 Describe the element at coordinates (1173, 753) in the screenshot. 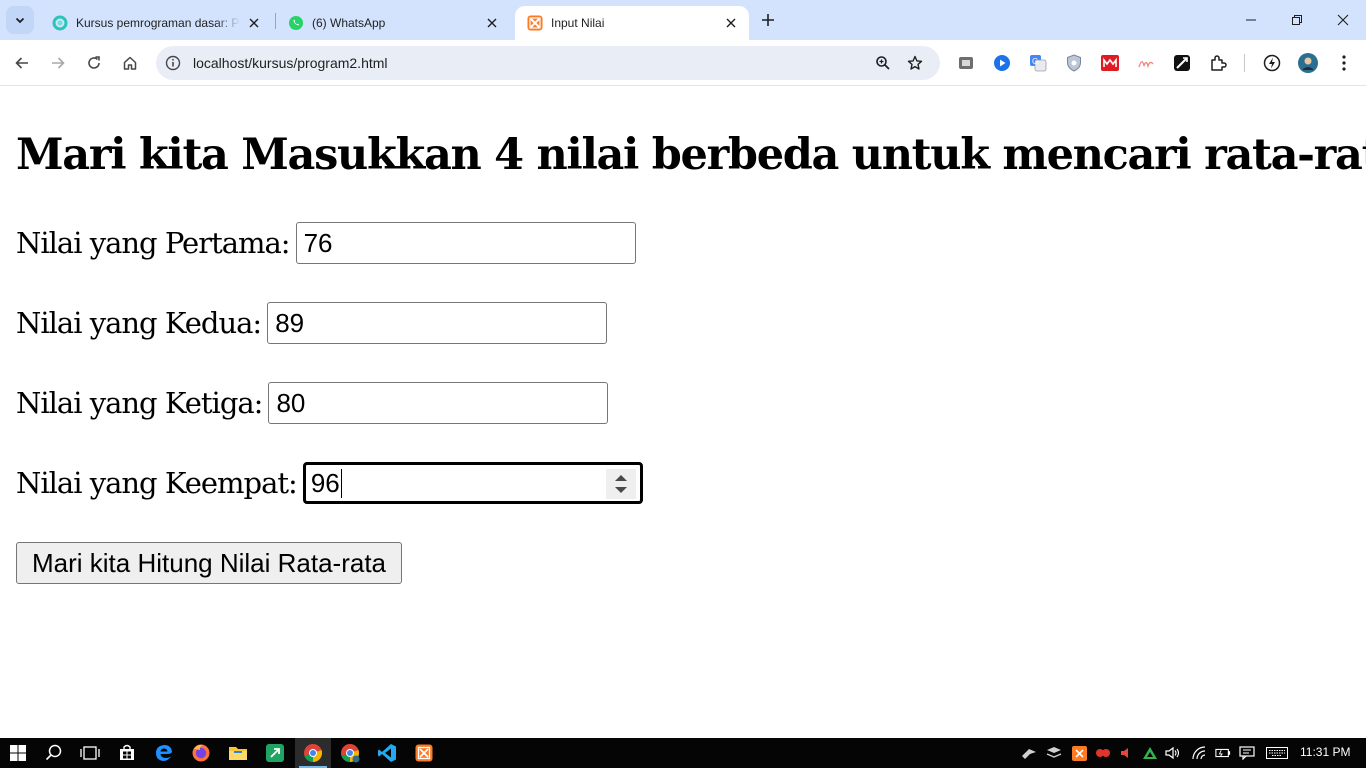

I see `volume-icon` at that location.